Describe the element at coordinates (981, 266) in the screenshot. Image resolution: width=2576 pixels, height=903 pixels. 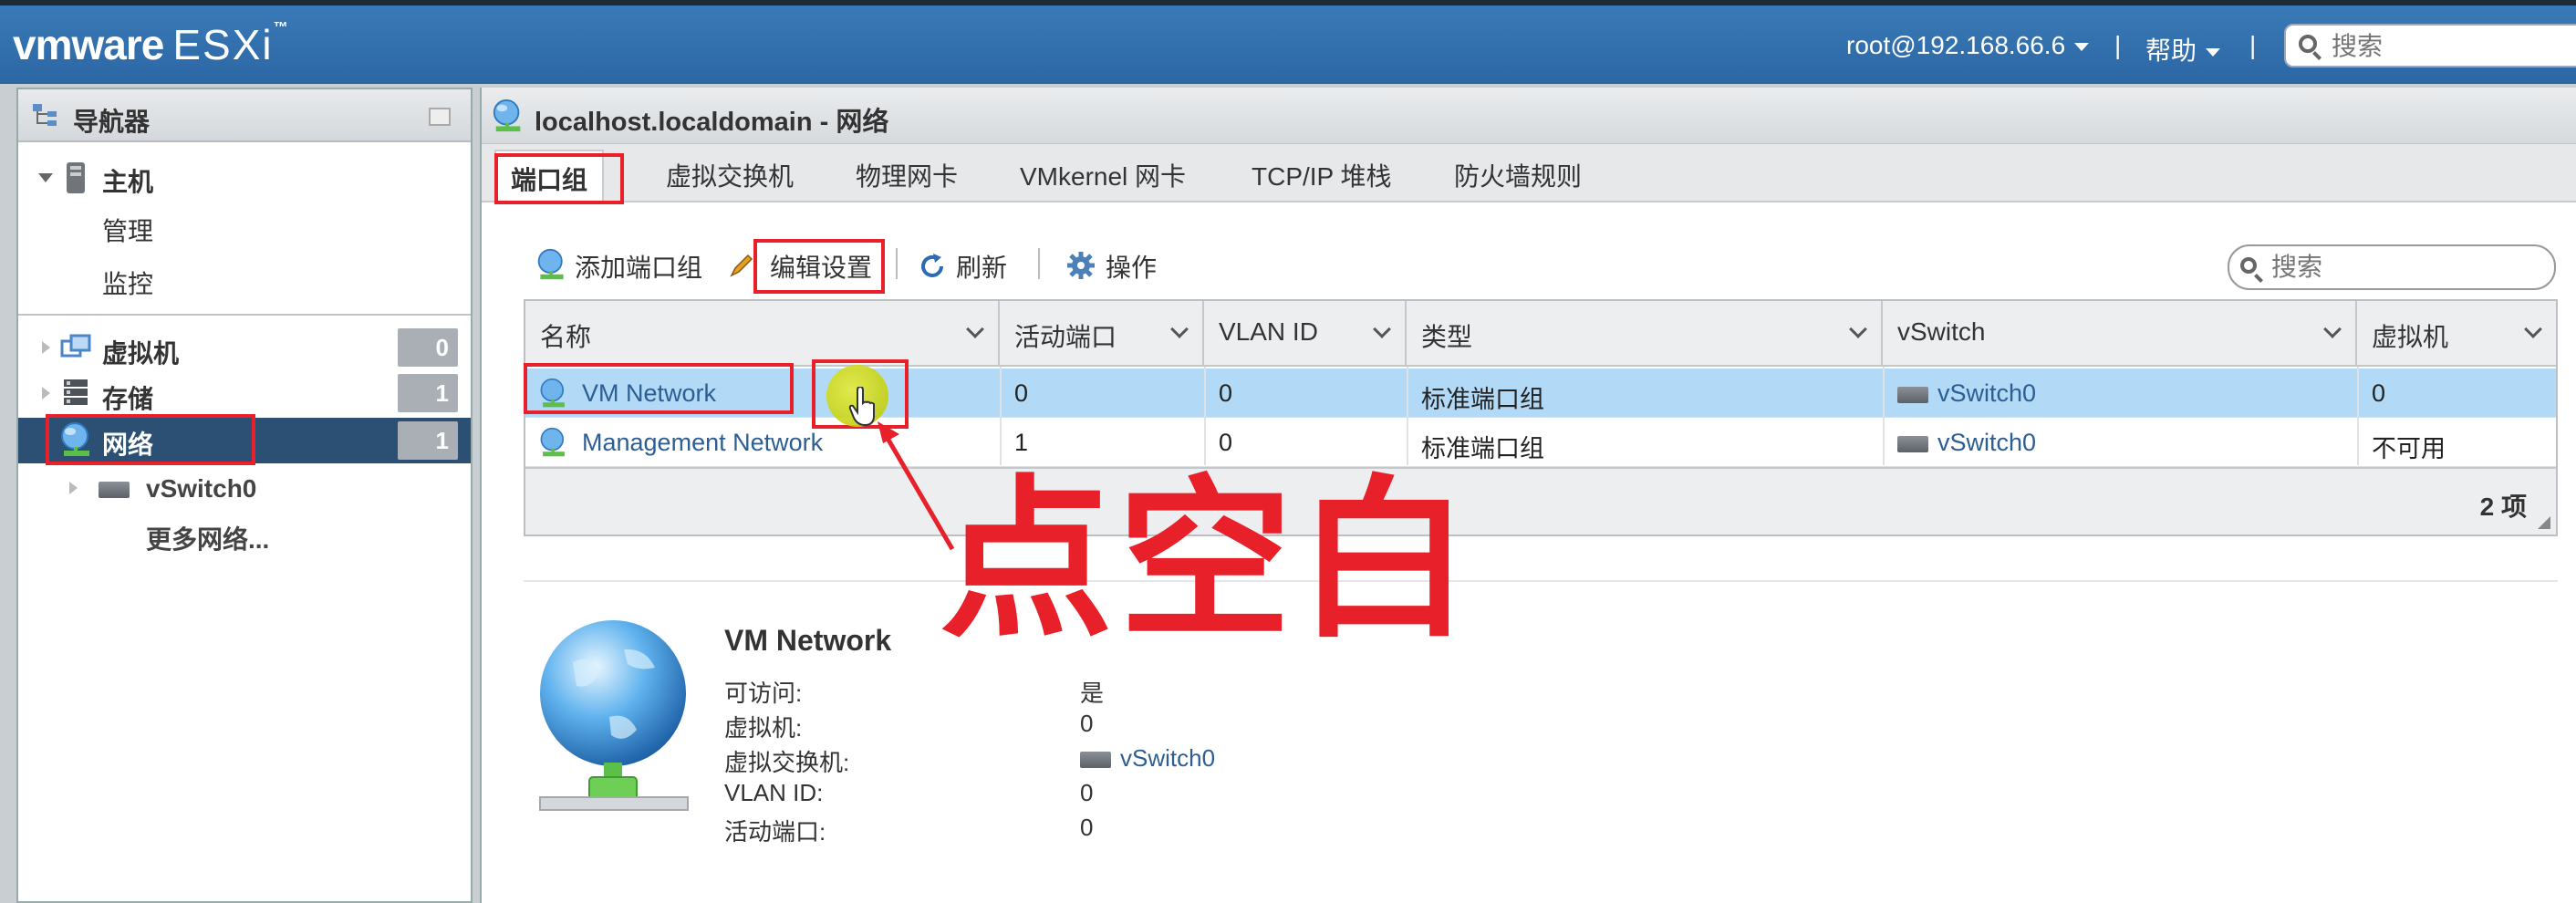
I see `refresh-button: 刷新` at that location.